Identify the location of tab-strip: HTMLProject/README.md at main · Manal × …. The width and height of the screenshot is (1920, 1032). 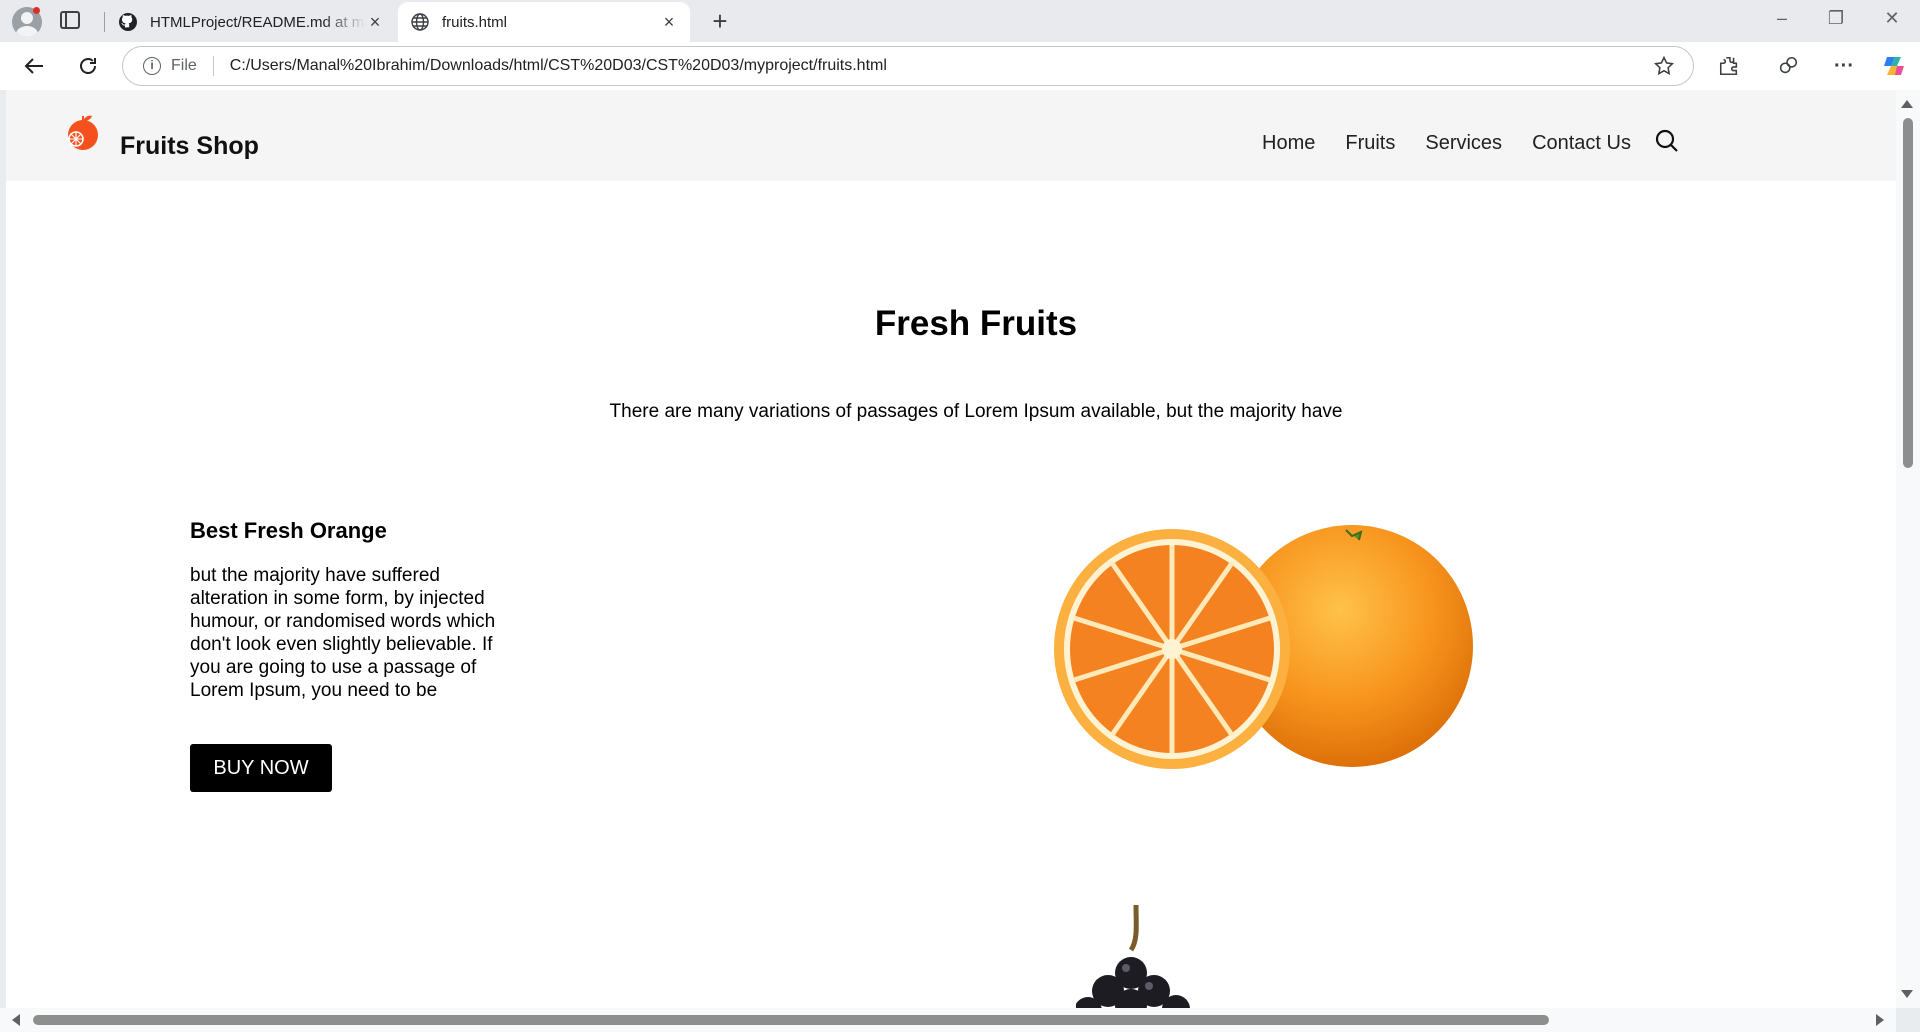
(960, 21).